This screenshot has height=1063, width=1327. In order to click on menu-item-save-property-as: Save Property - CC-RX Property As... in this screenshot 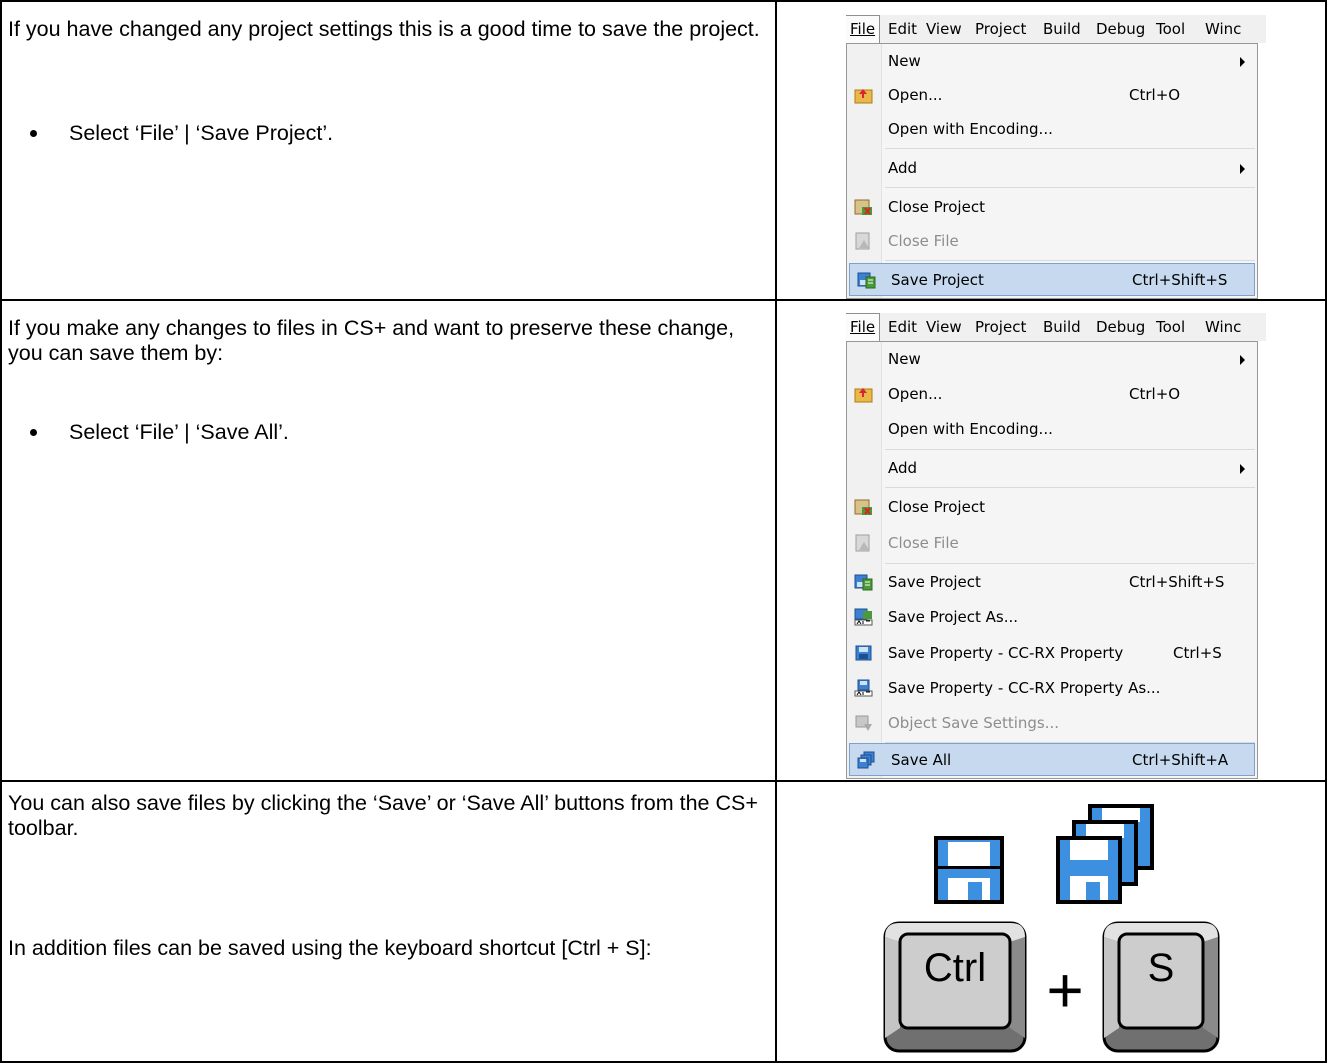, I will do `click(1052, 688)`.